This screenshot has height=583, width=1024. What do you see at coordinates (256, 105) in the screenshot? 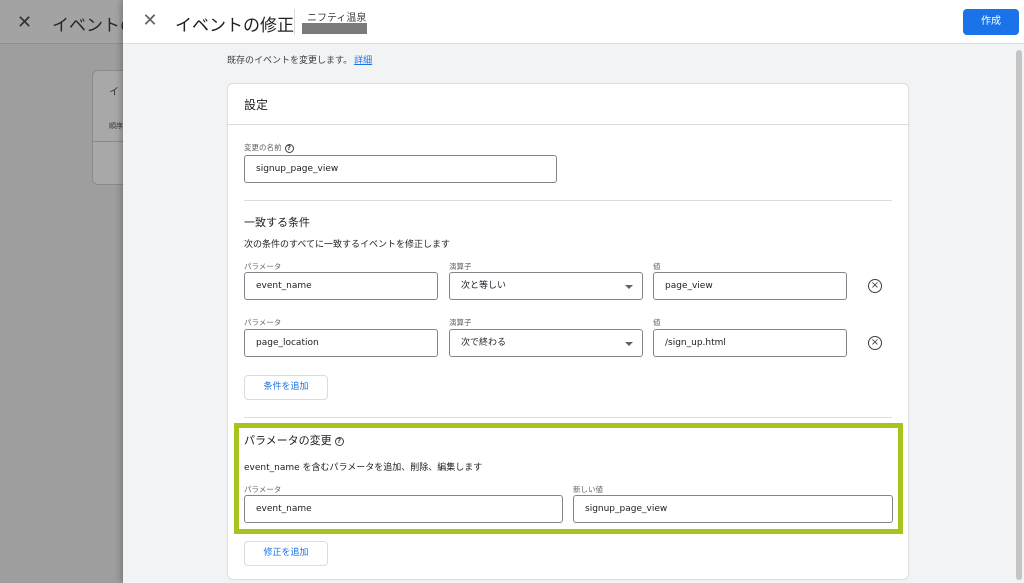
I see `settings-title: 設定` at bounding box center [256, 105].